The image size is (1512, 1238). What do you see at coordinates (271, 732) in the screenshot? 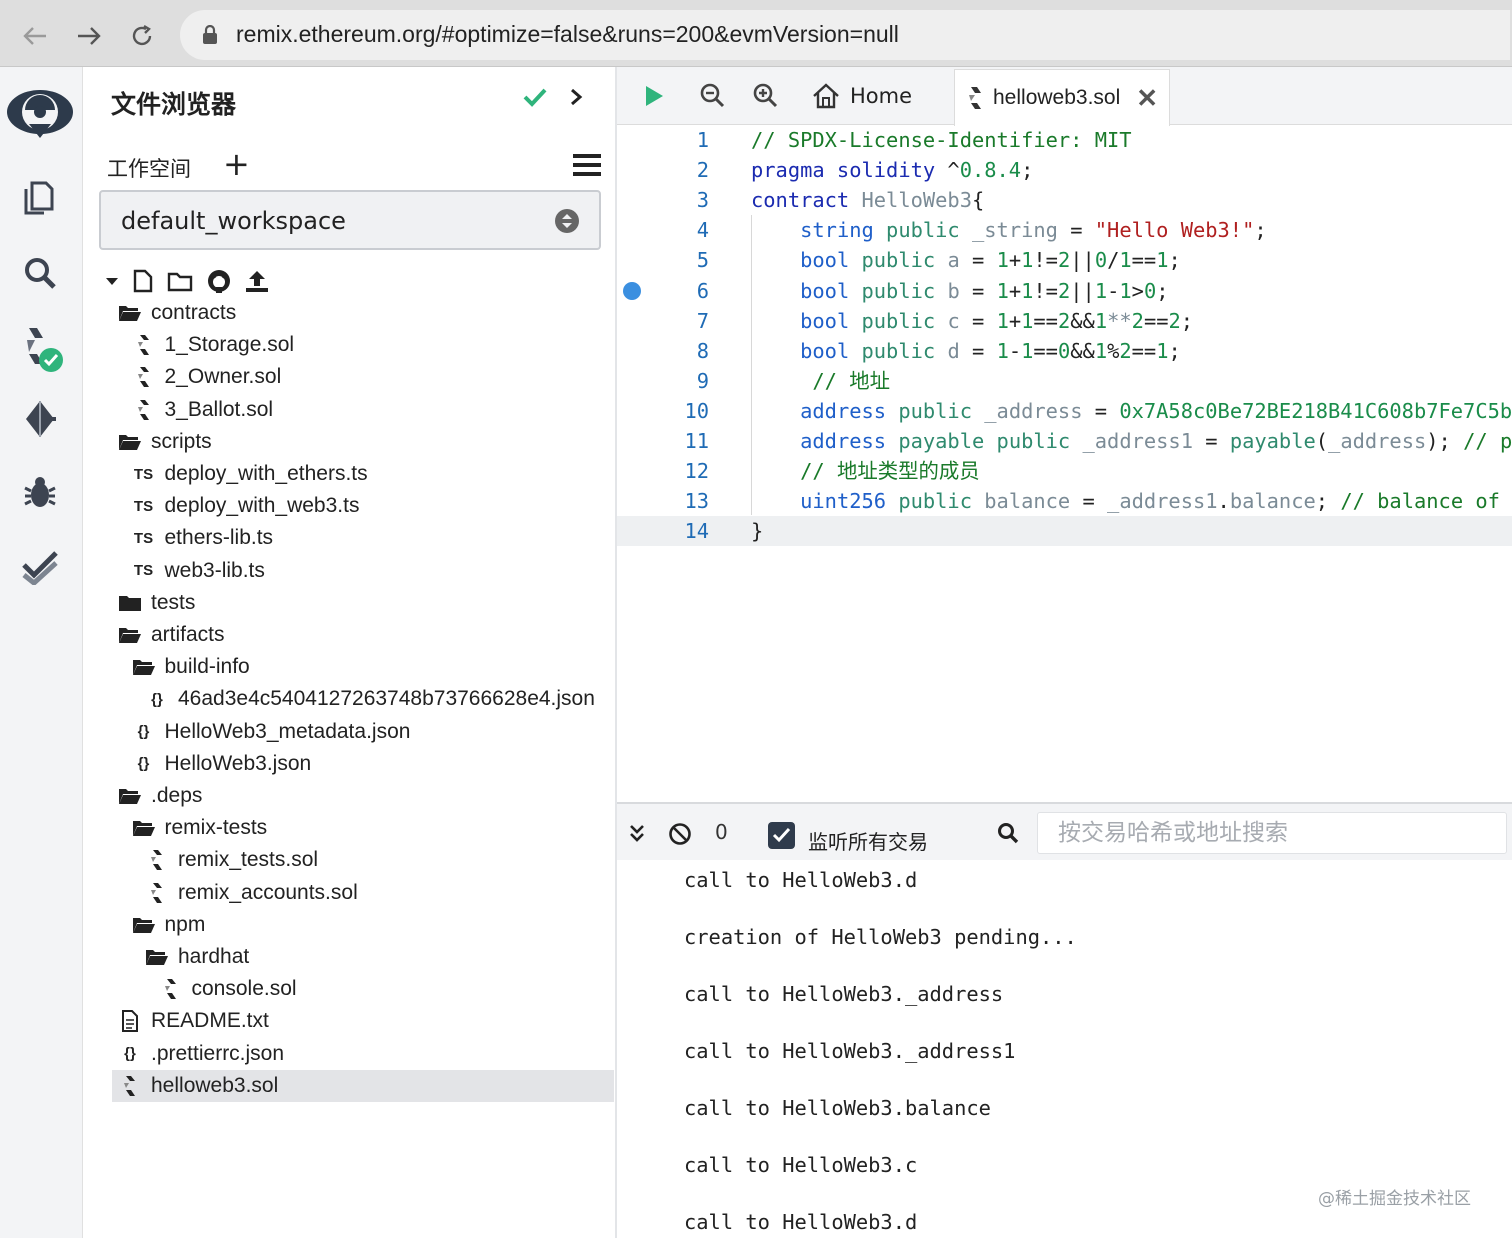
I see `tree-item: {} HelloWeb3_metadata.json` at bounding box center [271, 732].